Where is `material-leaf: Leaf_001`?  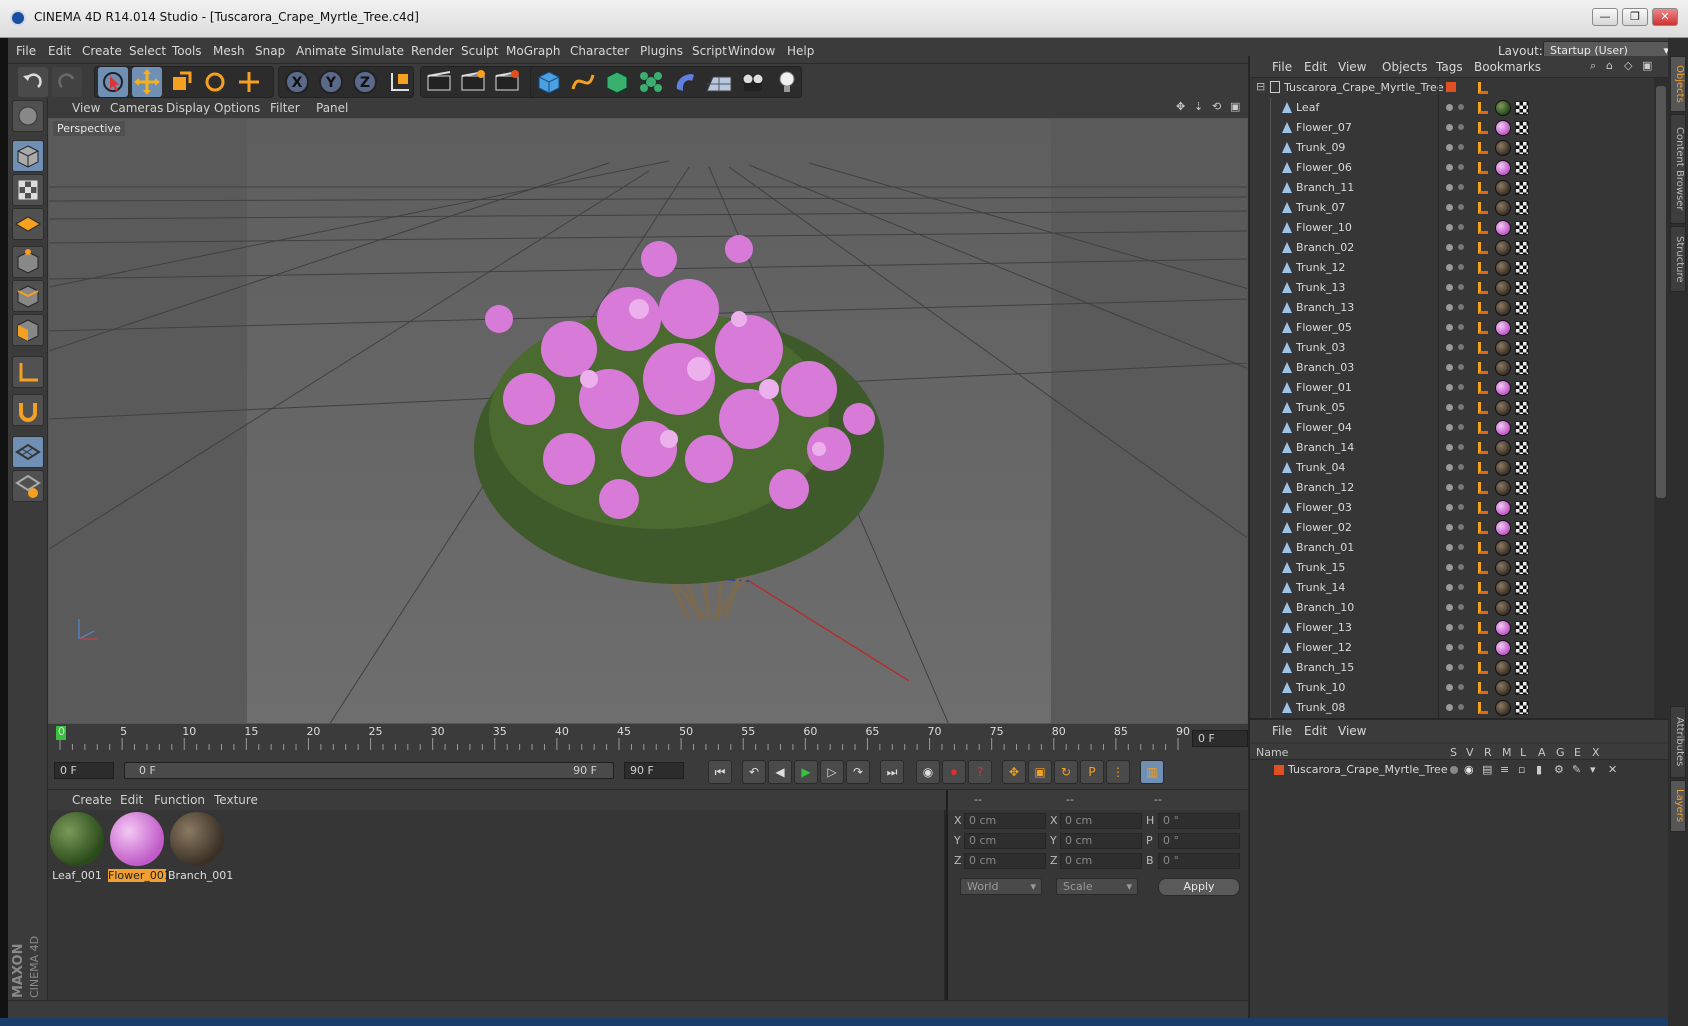 material-leaf: Leaf_001 is located at coordinates (77, 846).